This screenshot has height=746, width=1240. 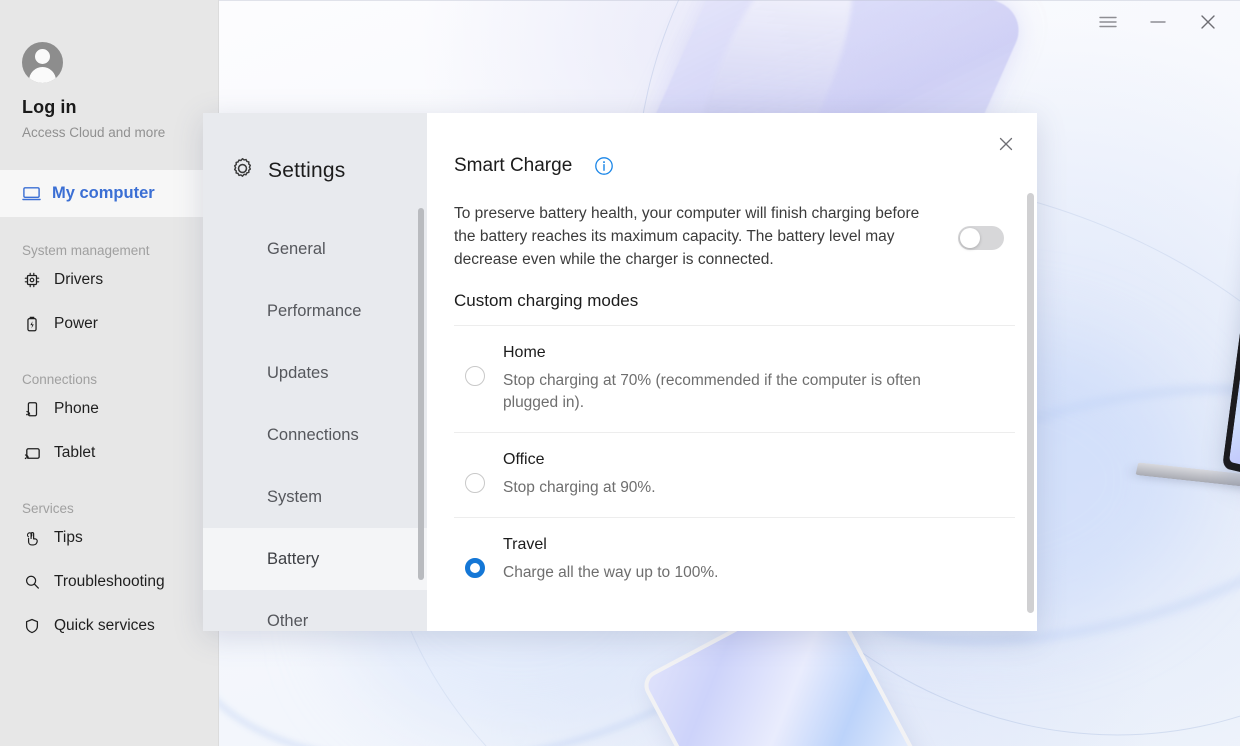 What do you see at coordinates (981, 238) in the screenshot?
I see `smart-charge-toggle` at bounding box center [981, 238].